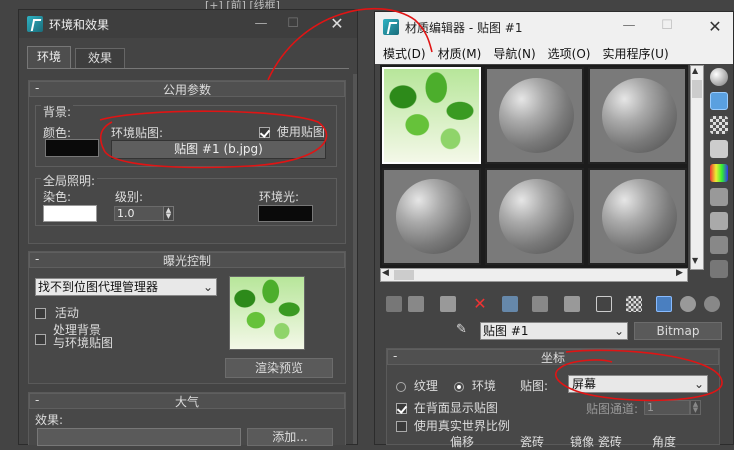 The height and width of the screenshot is (450, 734). What do you see at coordinates (639, 375) in the screenshot?
I see `annotation-ellipse-mapping` at bounding box center [639, 375].